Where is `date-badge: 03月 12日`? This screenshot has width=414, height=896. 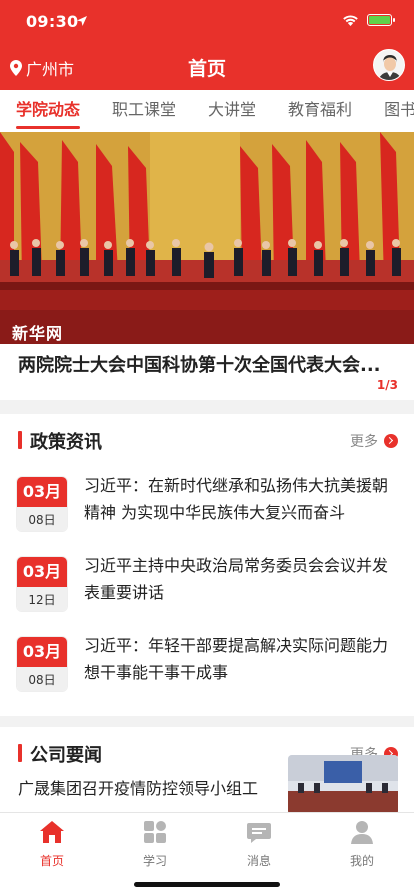
date-badge: 03月 12日 is located at coordinates (42, 584).